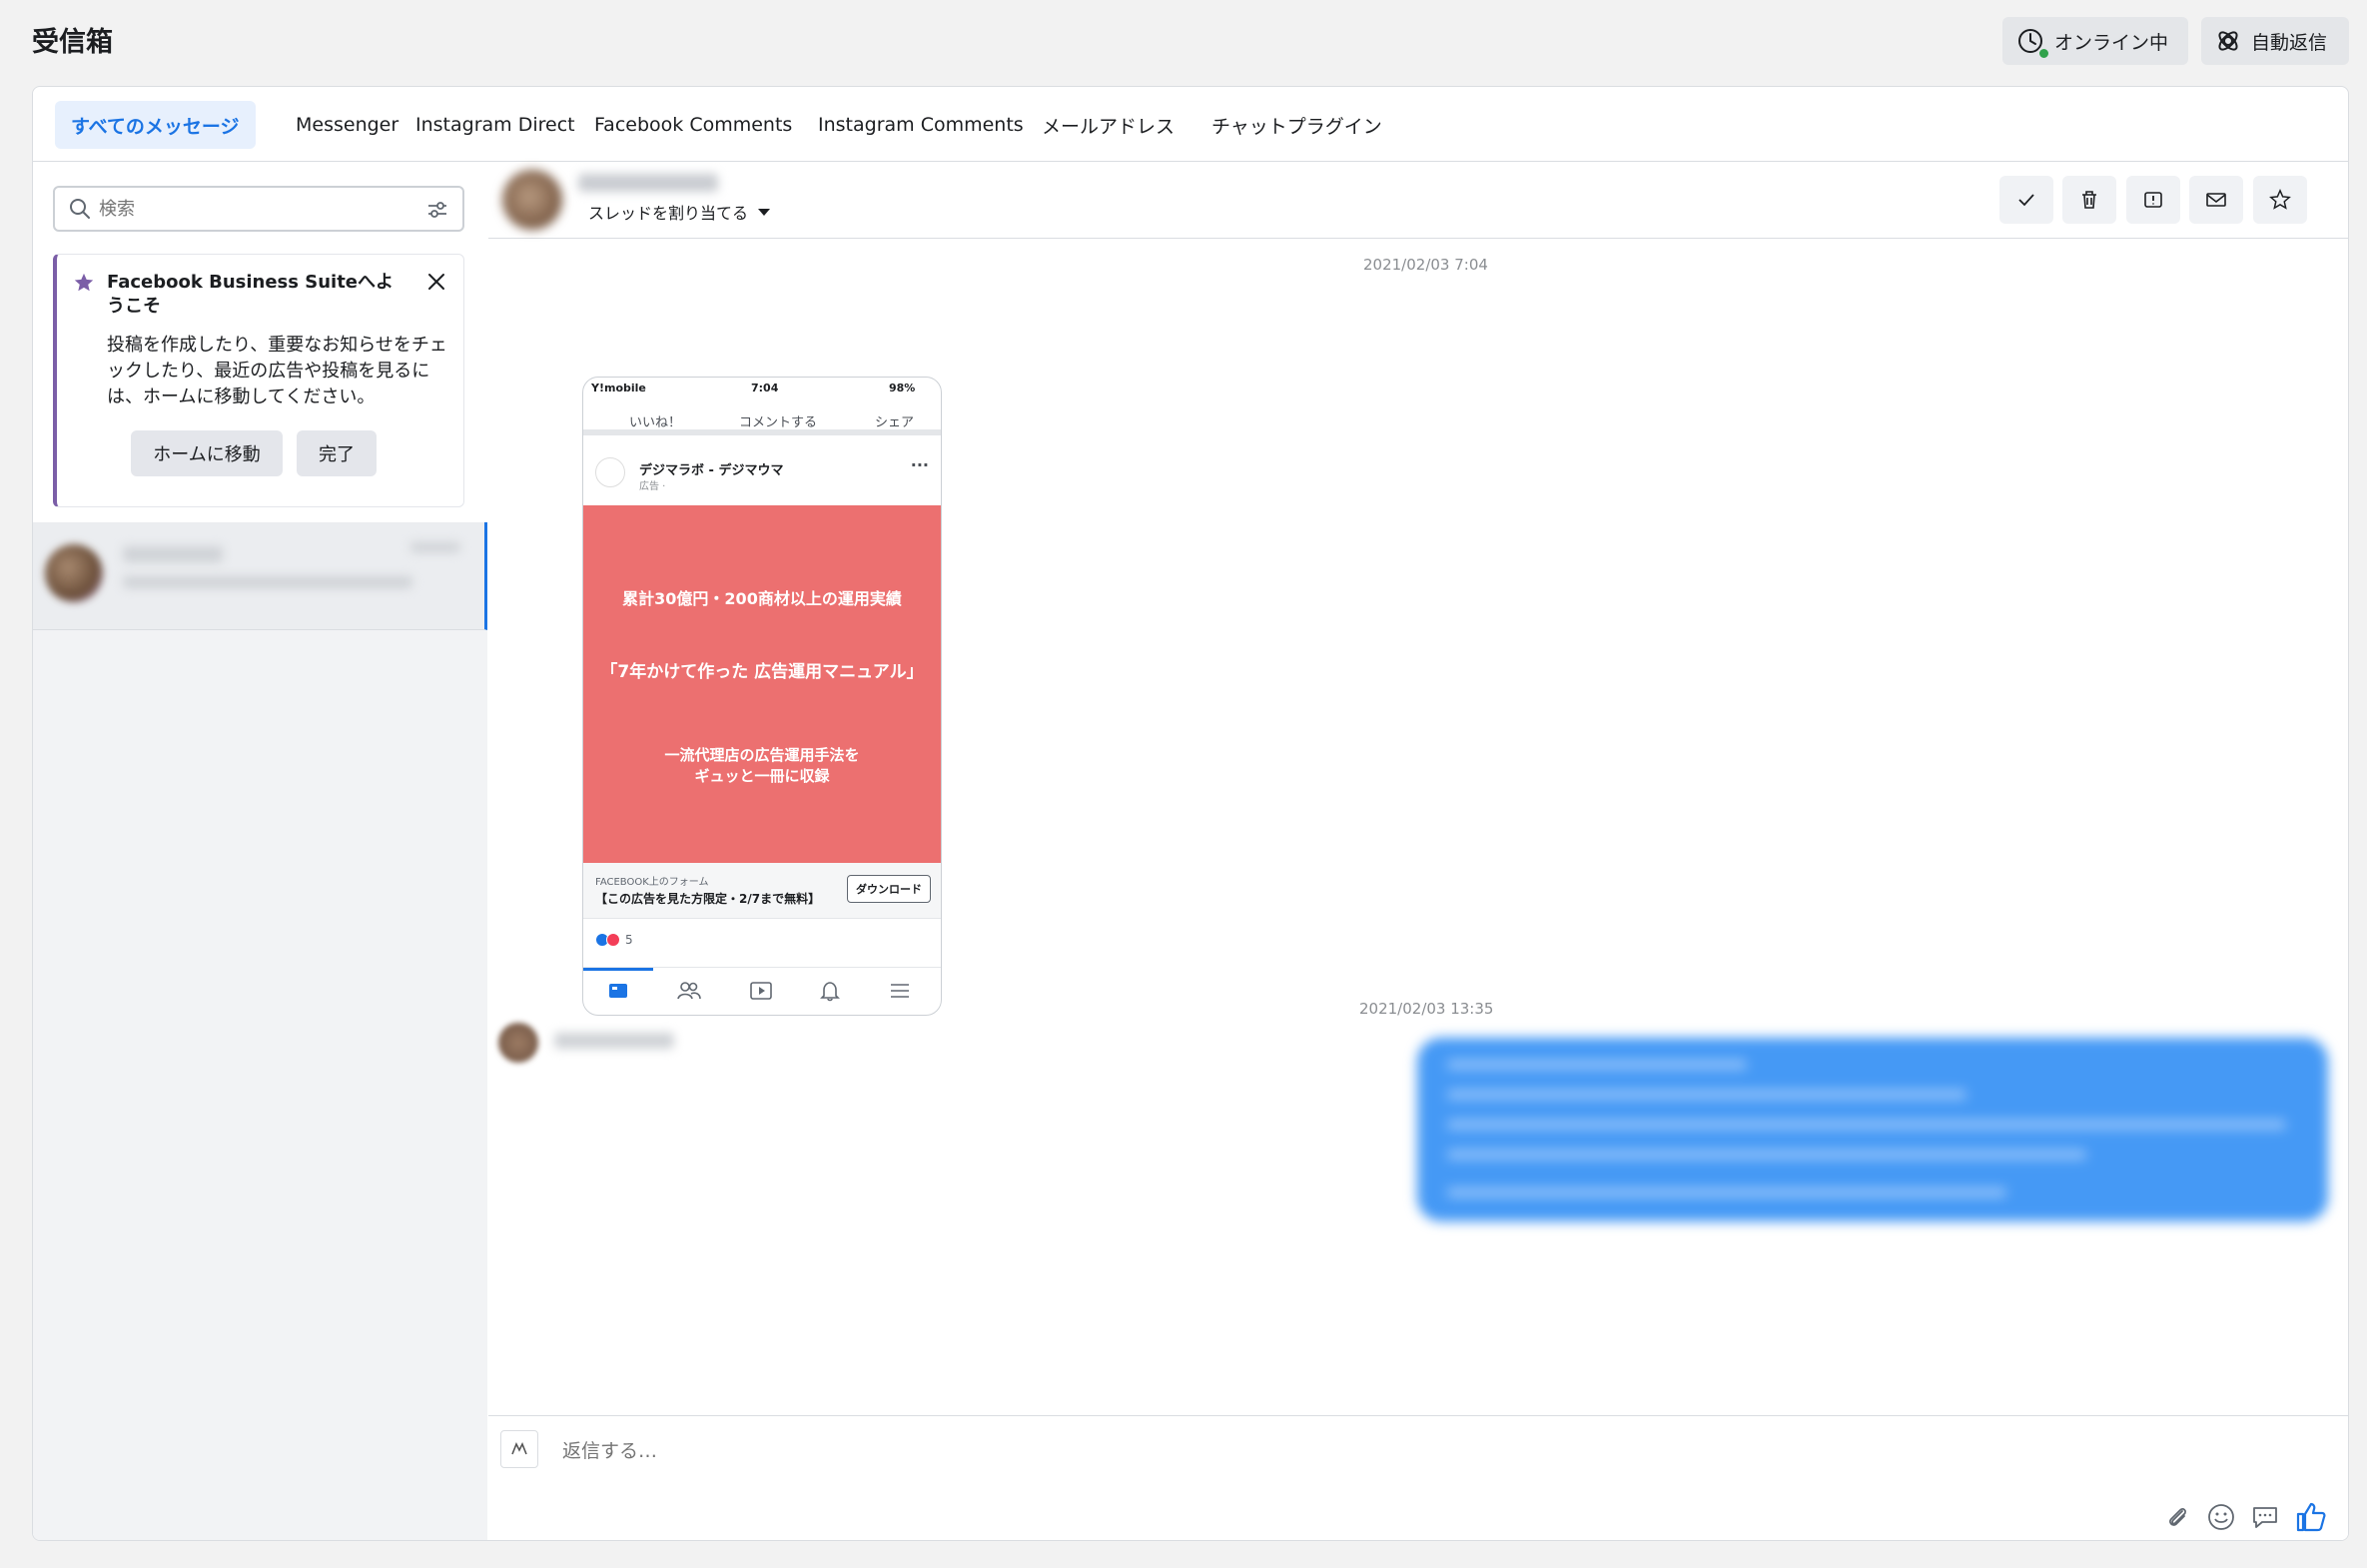 The image size is (2367, 1568). What do you see at coordinates (919, 464) in the screenshot?
I see `more-icon: ···` at bounding box center [919, 464].